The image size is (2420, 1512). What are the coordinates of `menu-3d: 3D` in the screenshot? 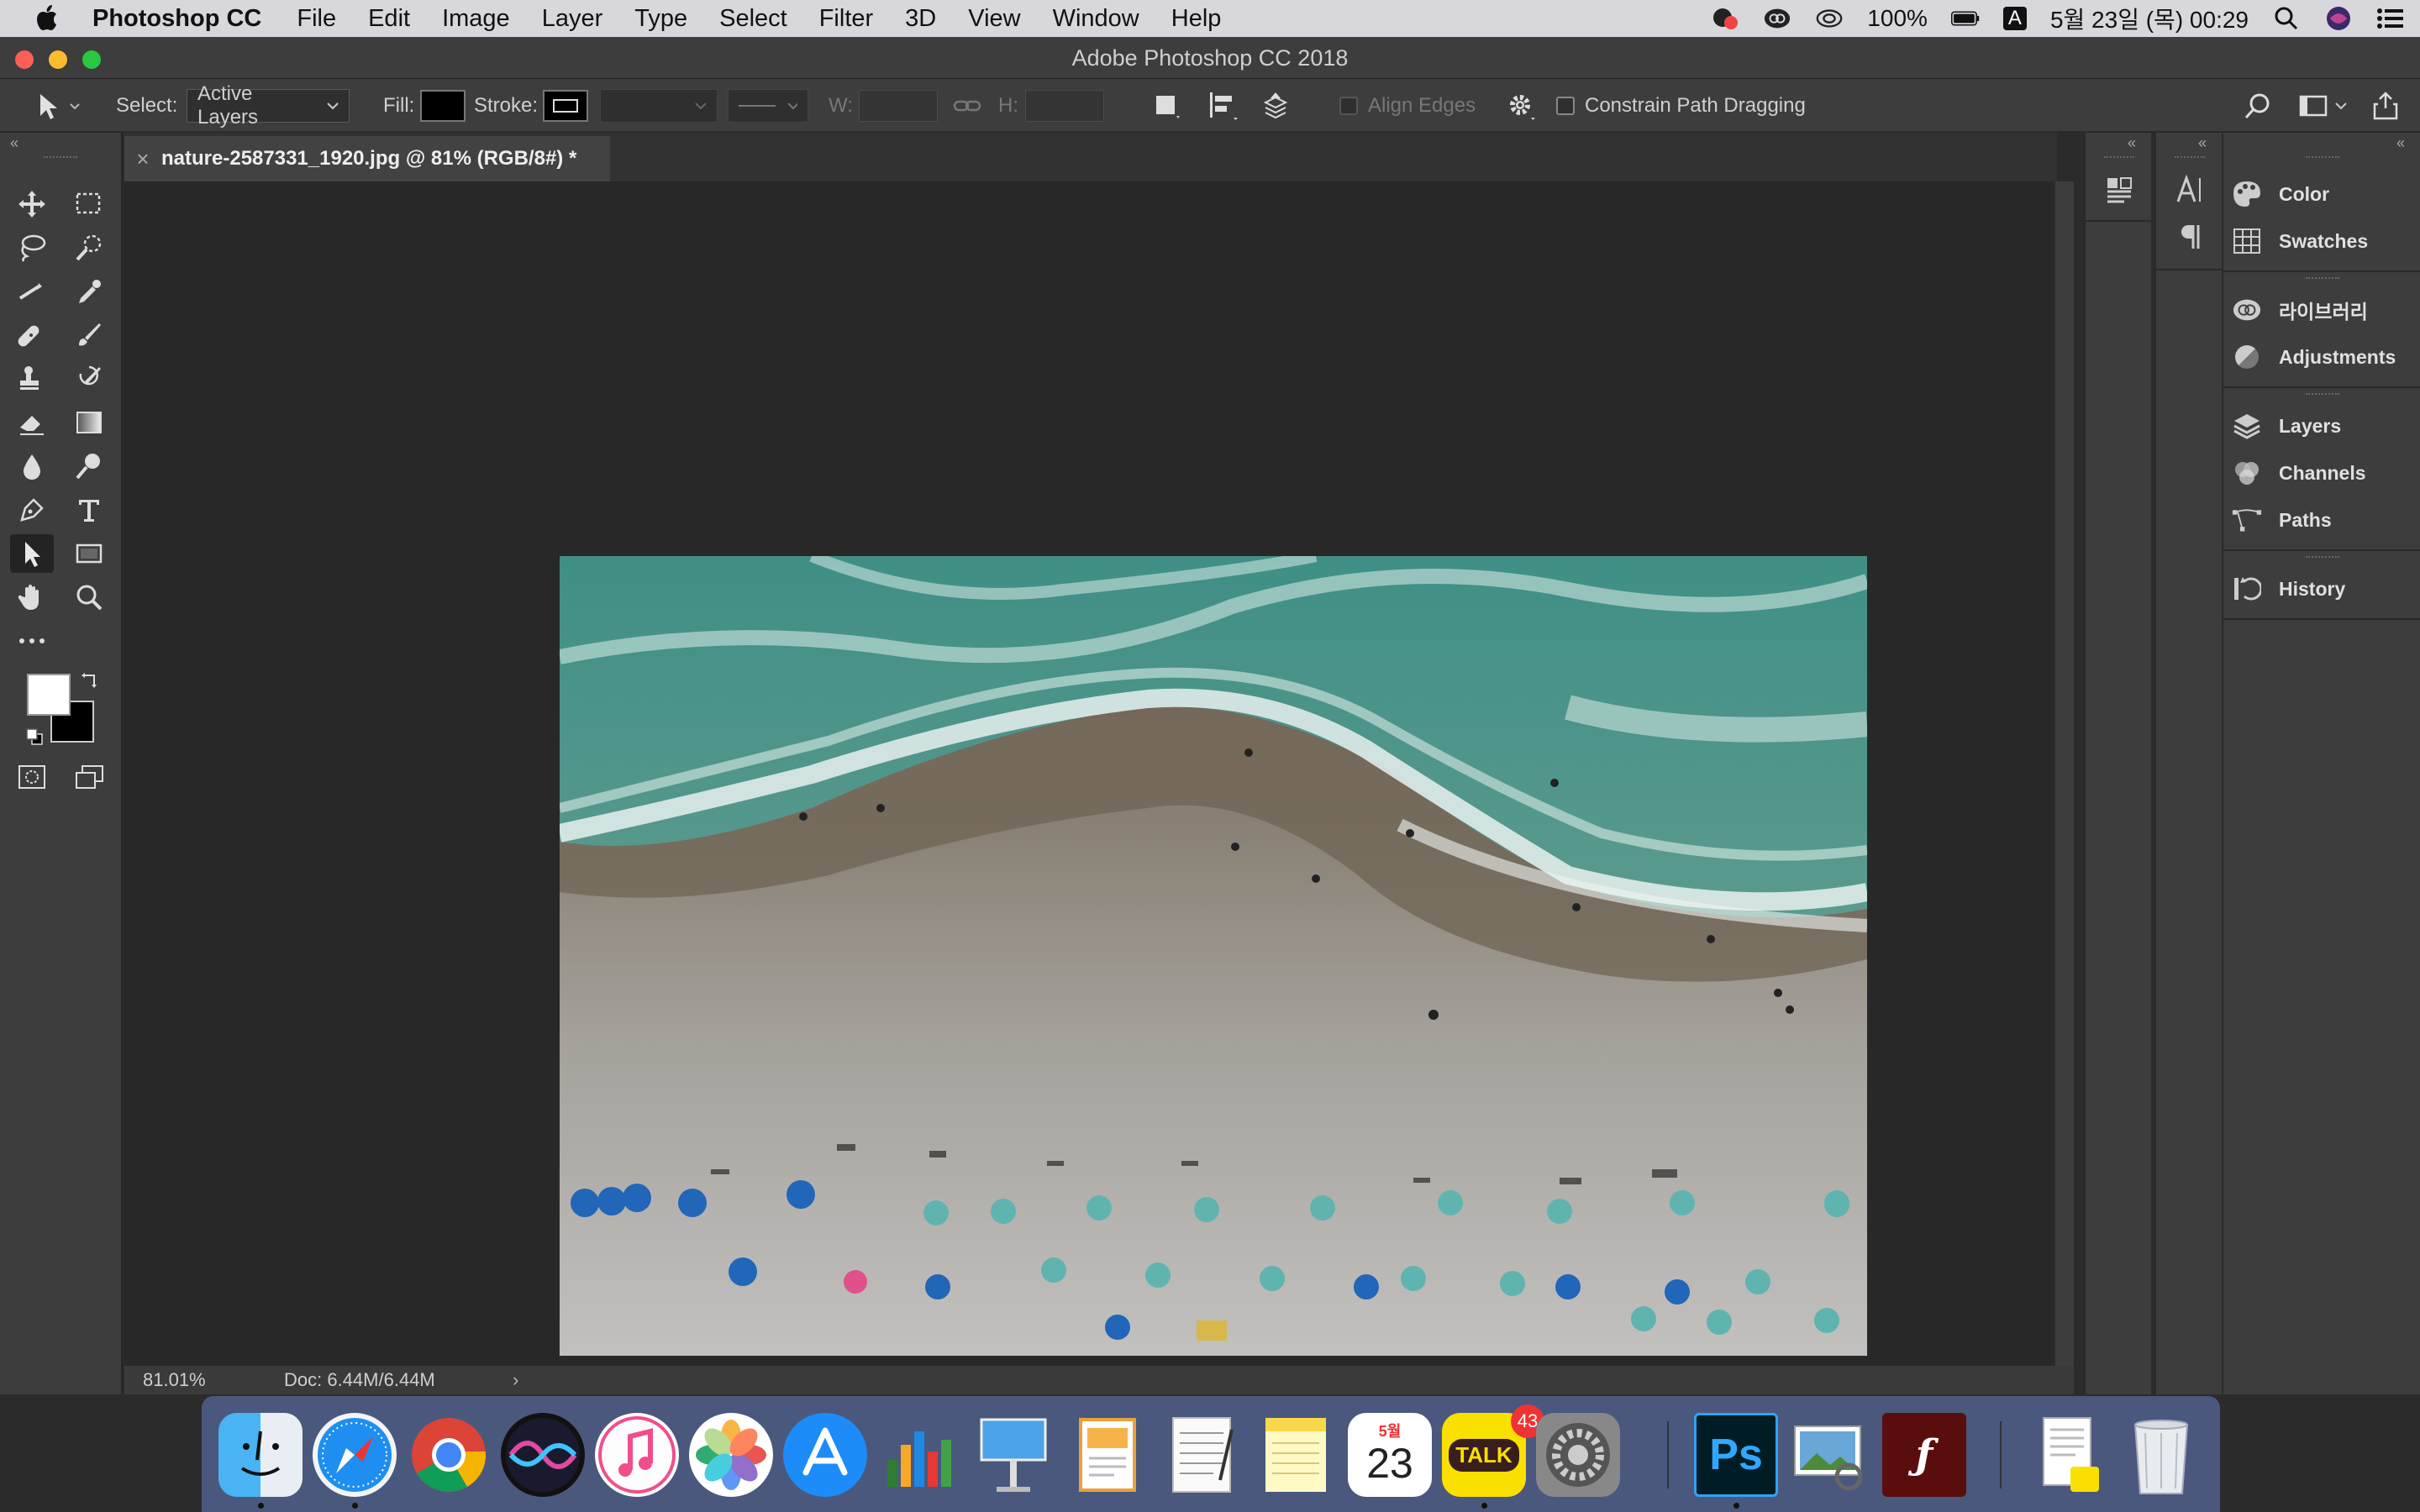 It's located at (921, 19).